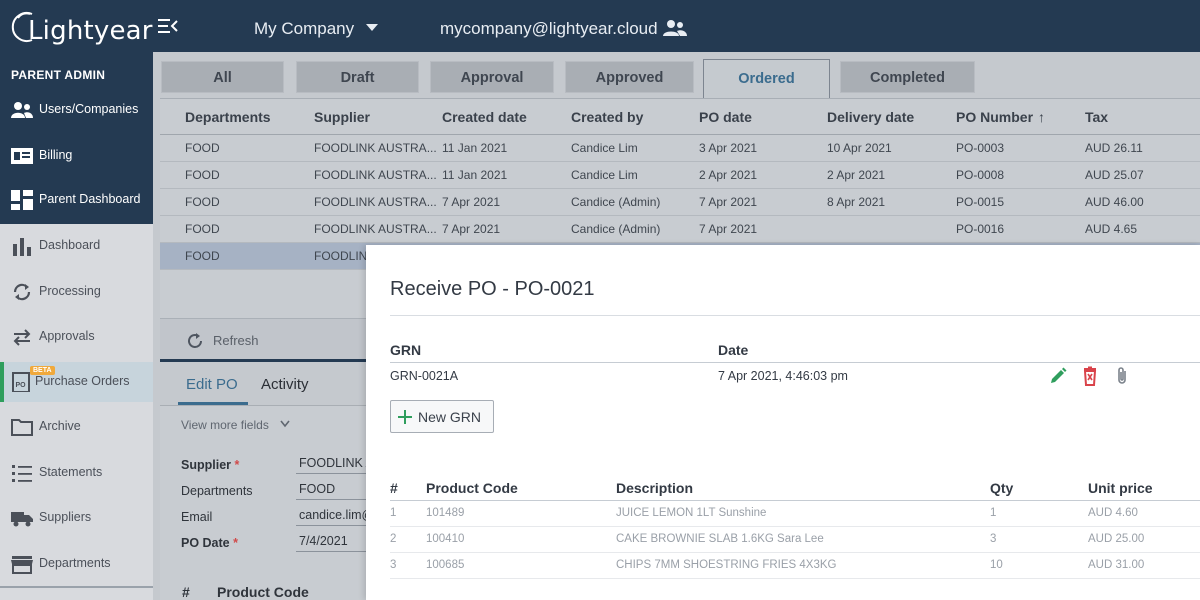 This screenshot has width=1200, height=600. I want to click on new-grn-button: New GRN, so click(442, 416).